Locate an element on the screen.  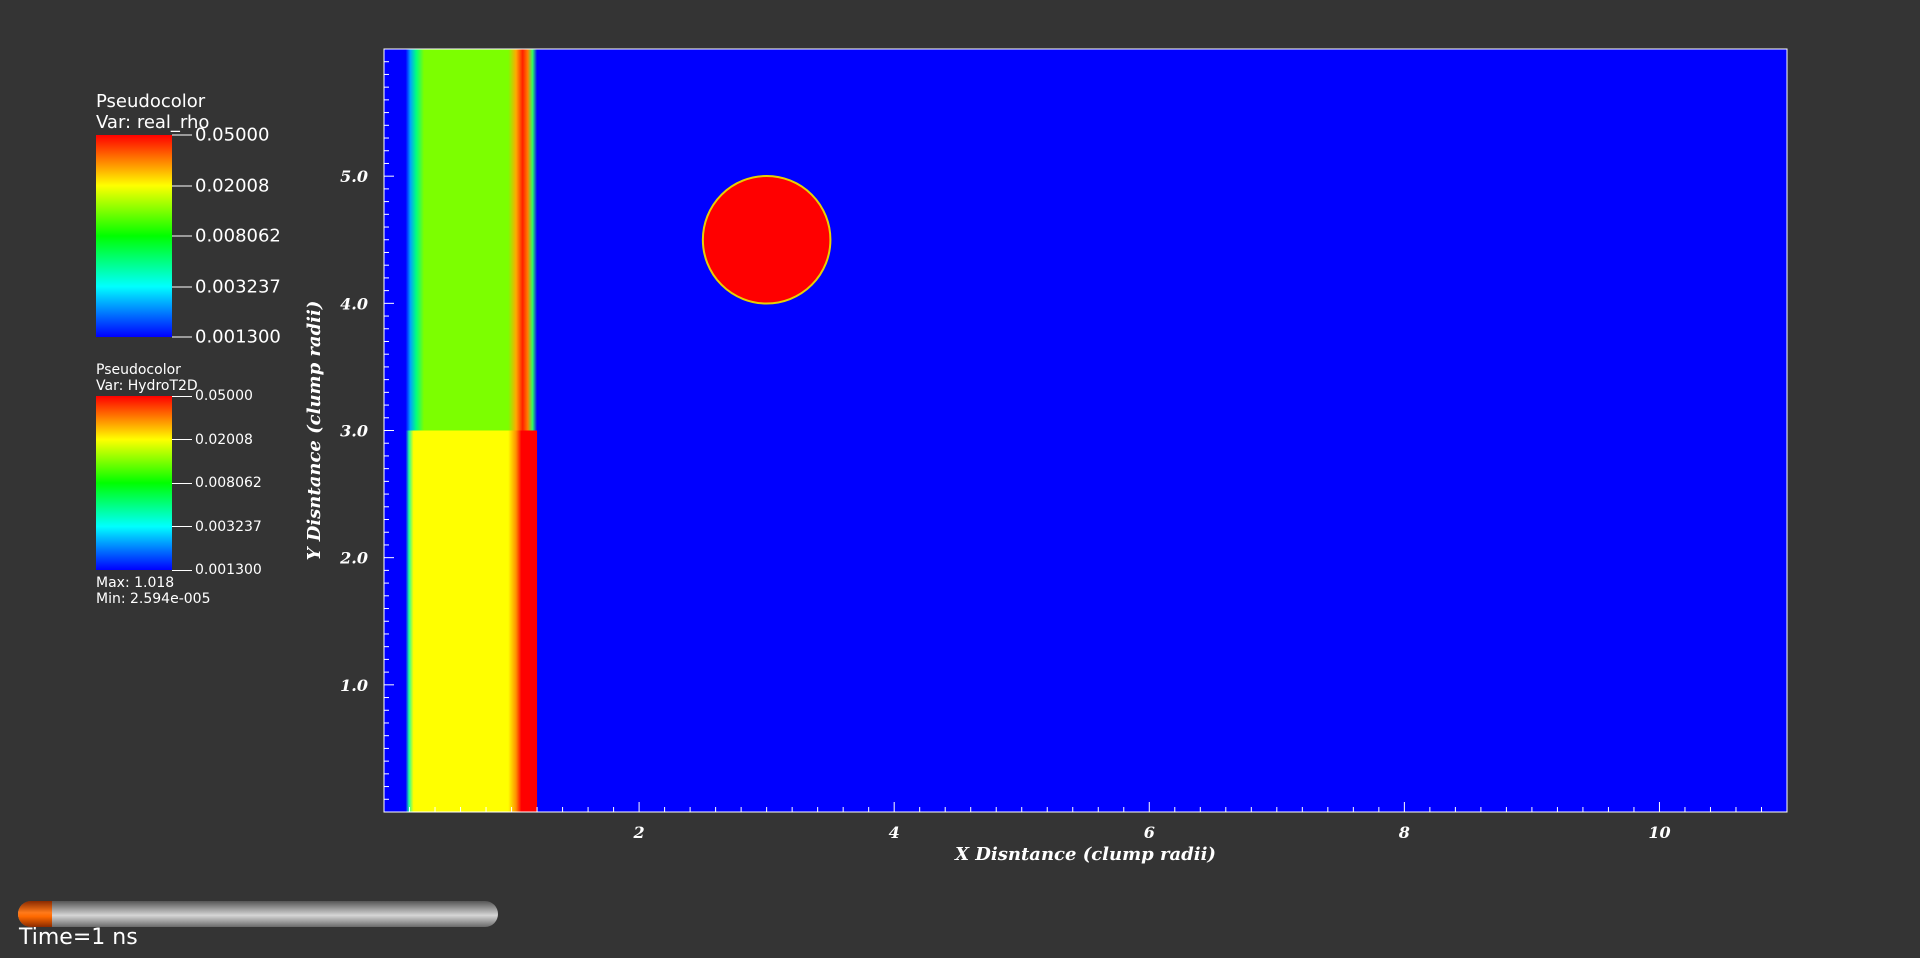
y-tick-label: 4.0 is located at coordinates (354, 303).